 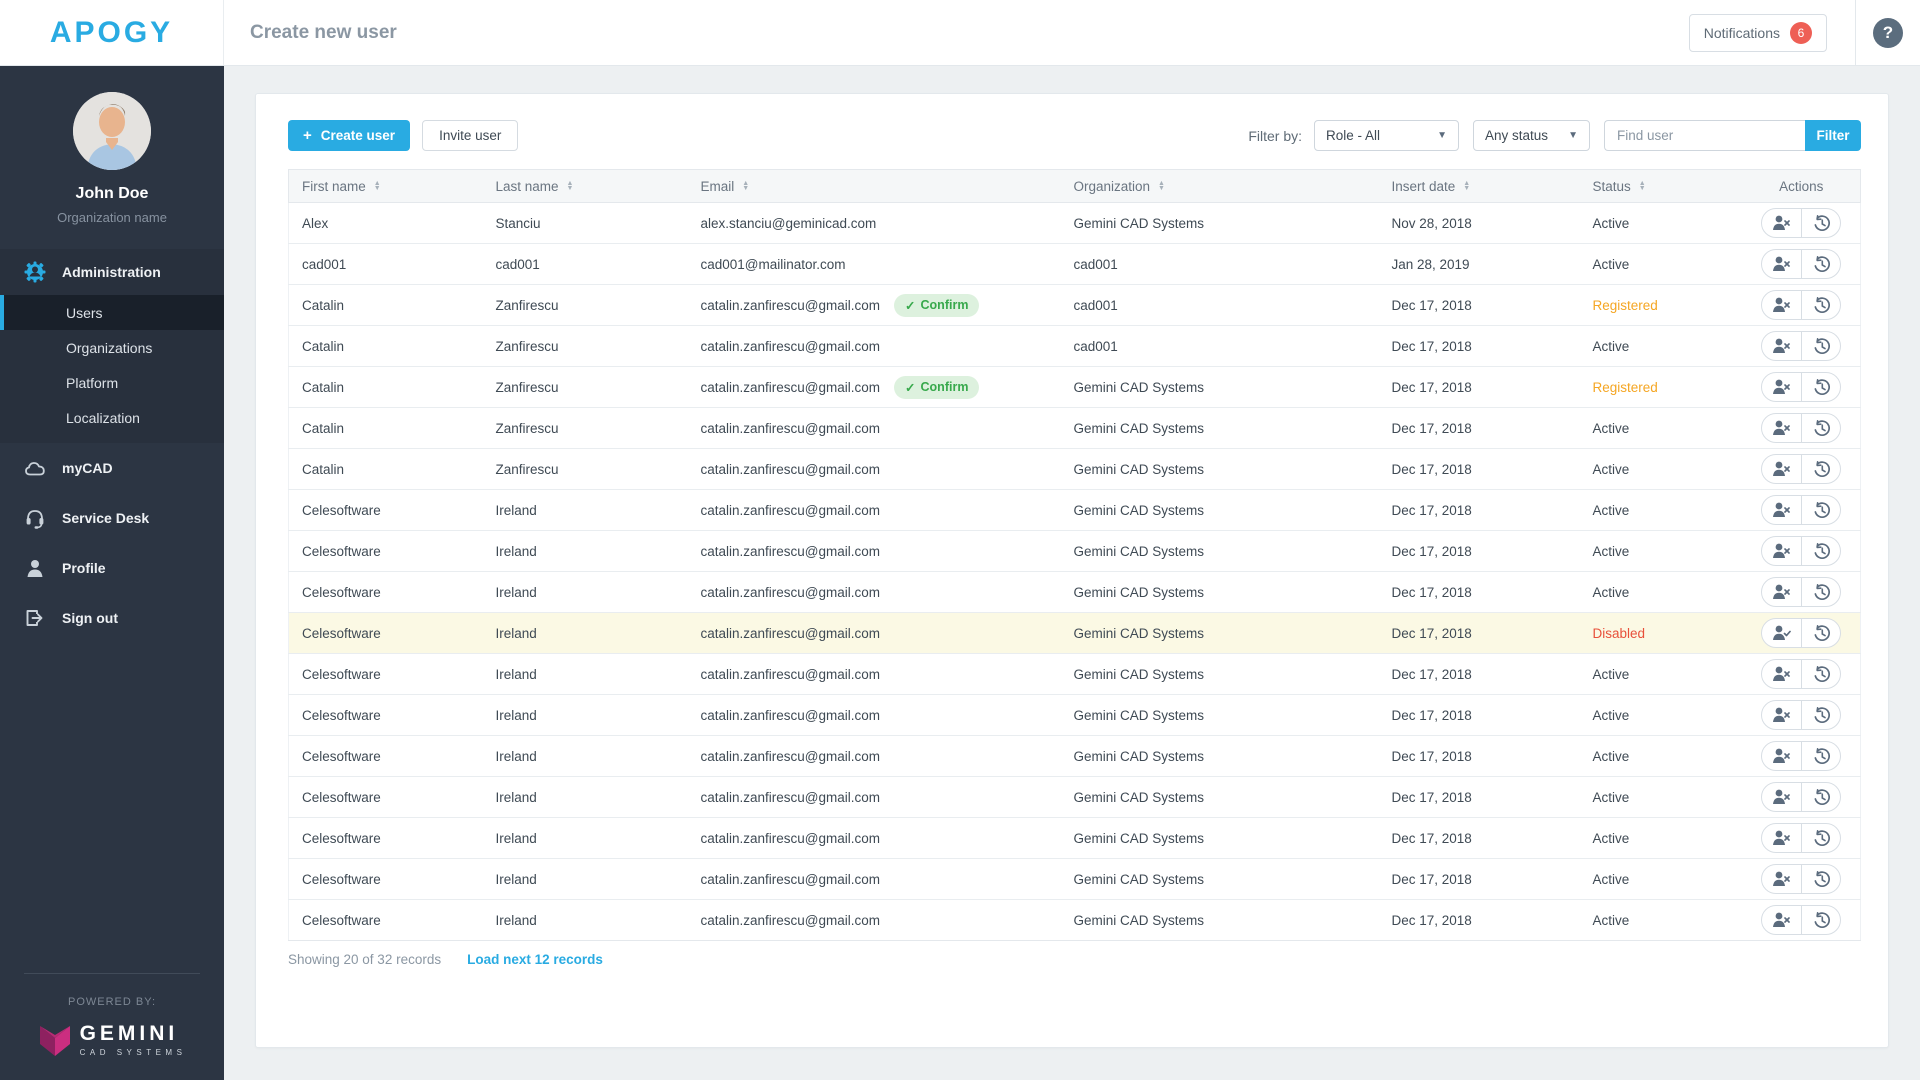 I want to click on invite-user-button: Invite user, so click(x=470, y=135).